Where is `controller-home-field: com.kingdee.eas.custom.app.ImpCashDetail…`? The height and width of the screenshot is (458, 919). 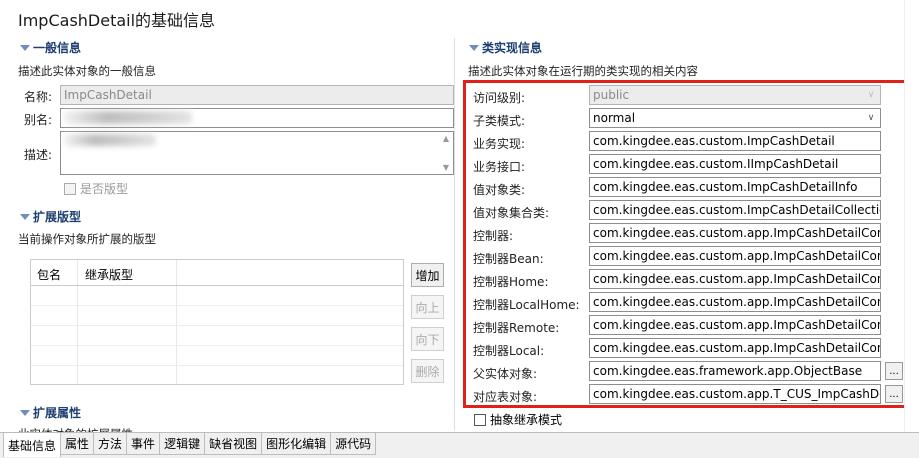 controller-home-field: com.kingdee.eas.custom.app.ImpCashDetail… is located at coordinates (735, 279).